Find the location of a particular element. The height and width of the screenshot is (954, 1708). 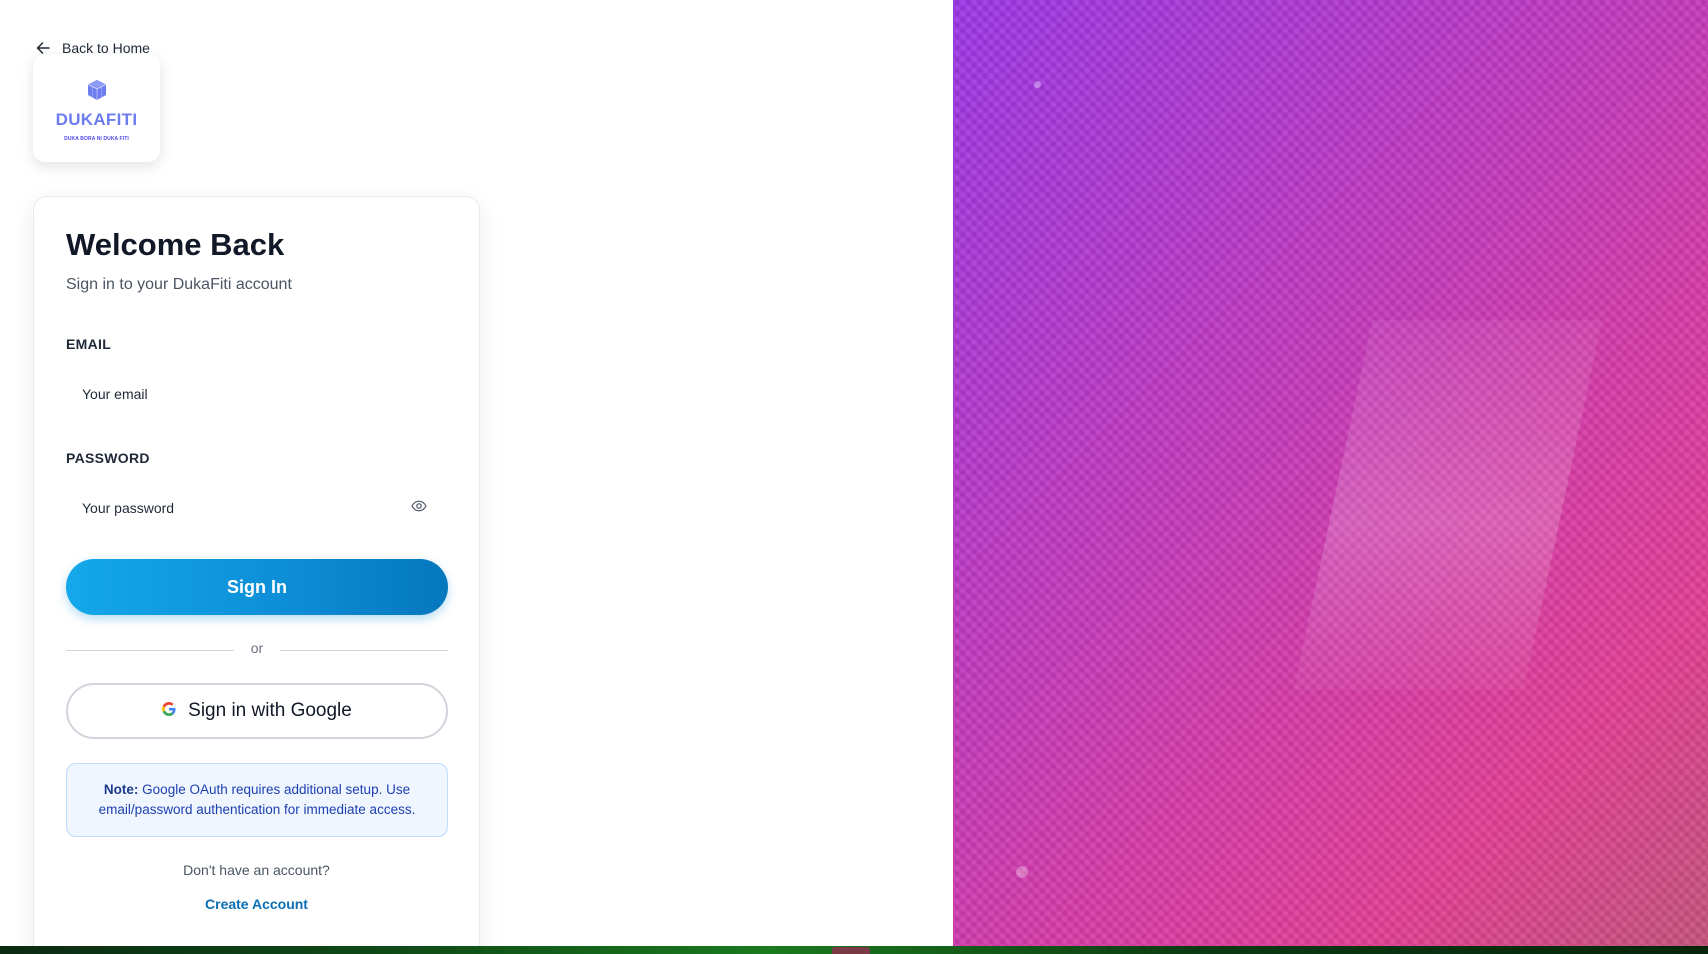

page-subtitle: Sign in to your DukaFiti account is located at coordinates (179, 284).